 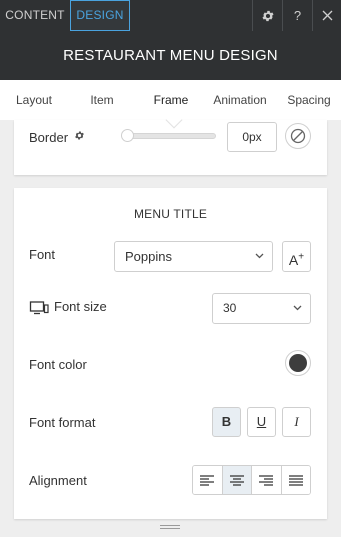 What do you see at coordinates (296, 259) in the screenshot?
I see `add-font-icon: A+` at bounding box center [296, 259].